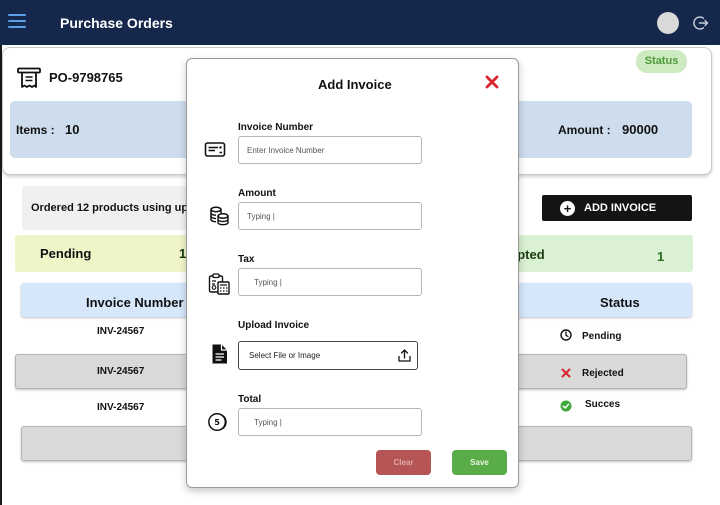  What do you see at coordinates (567, 208) in the screenshot?
I see `plus-circle-icon: +` at bounding box center [567, 208].